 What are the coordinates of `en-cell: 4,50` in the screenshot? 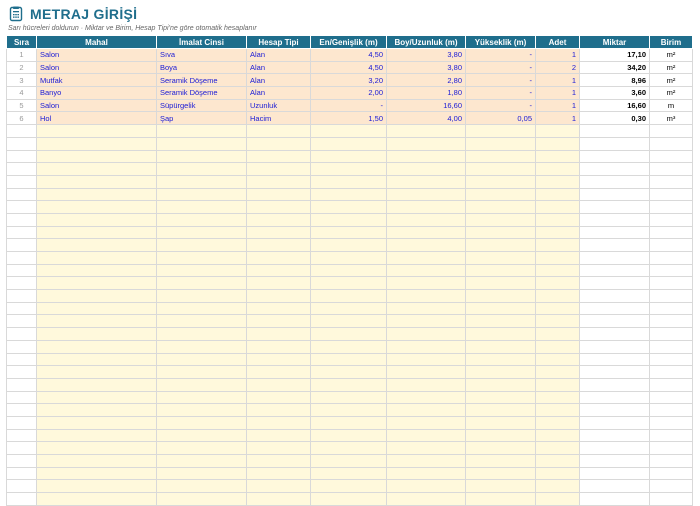 It's located at (348, 55).